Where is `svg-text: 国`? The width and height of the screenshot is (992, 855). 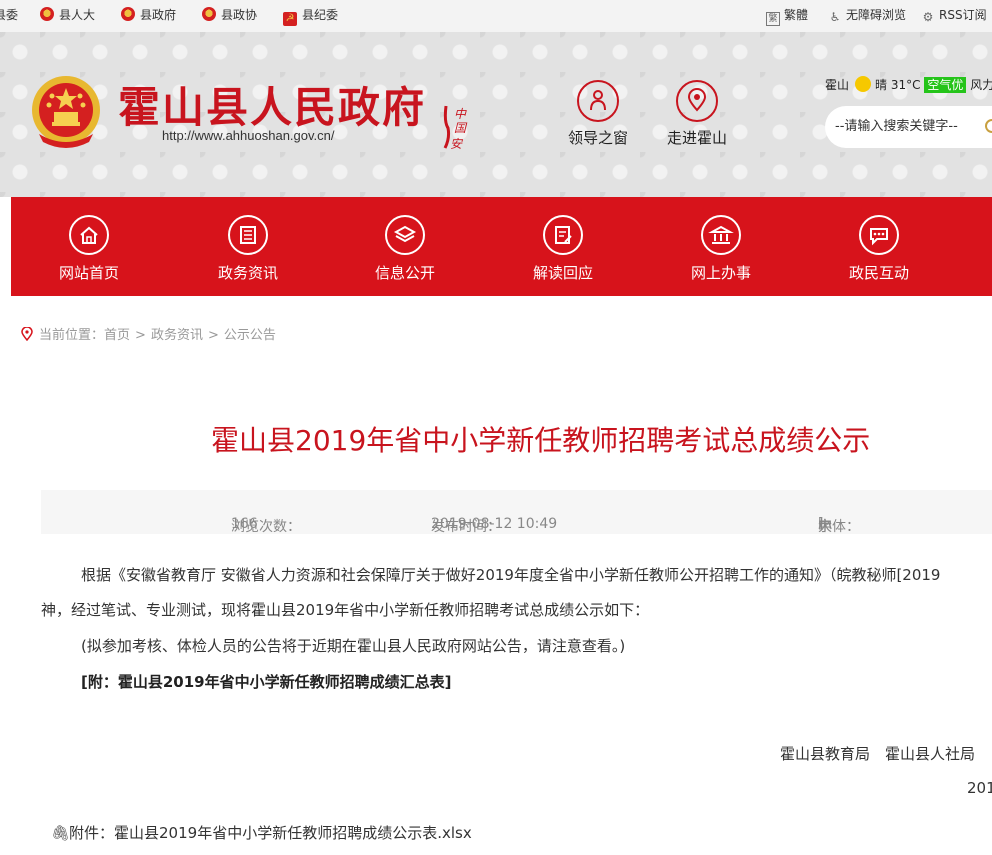 svg-text: 国 is located at coordinates (461, 128).